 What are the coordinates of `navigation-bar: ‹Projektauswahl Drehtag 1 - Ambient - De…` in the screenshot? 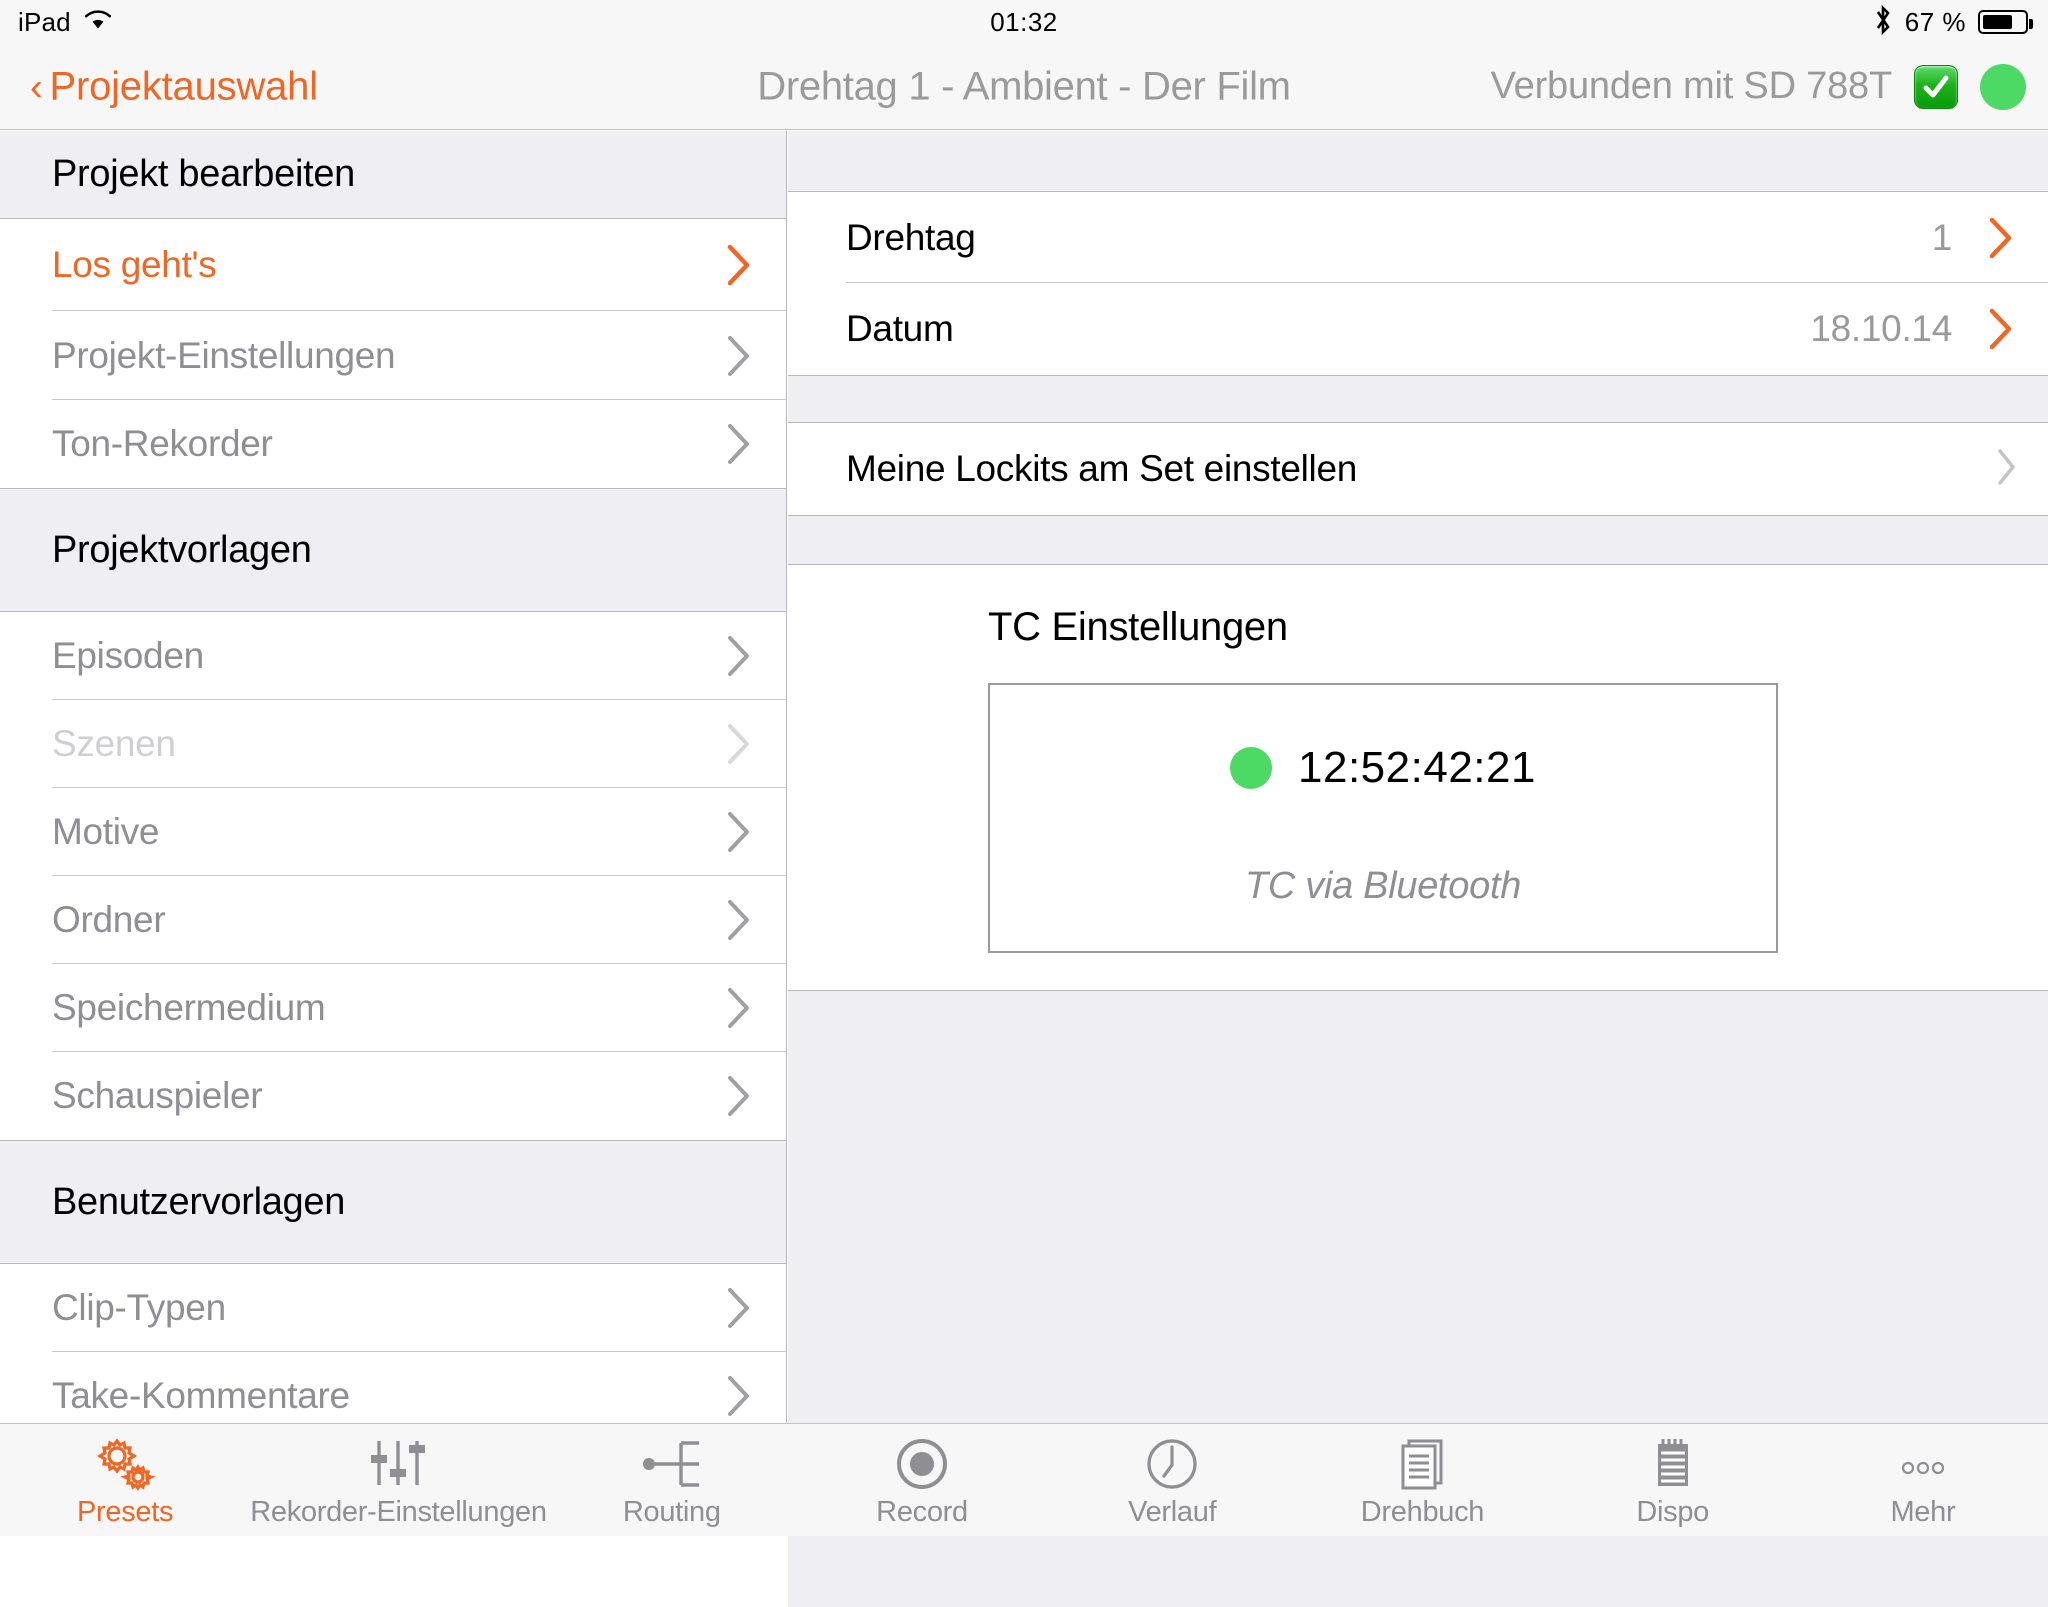 It's located at (1024, 87).